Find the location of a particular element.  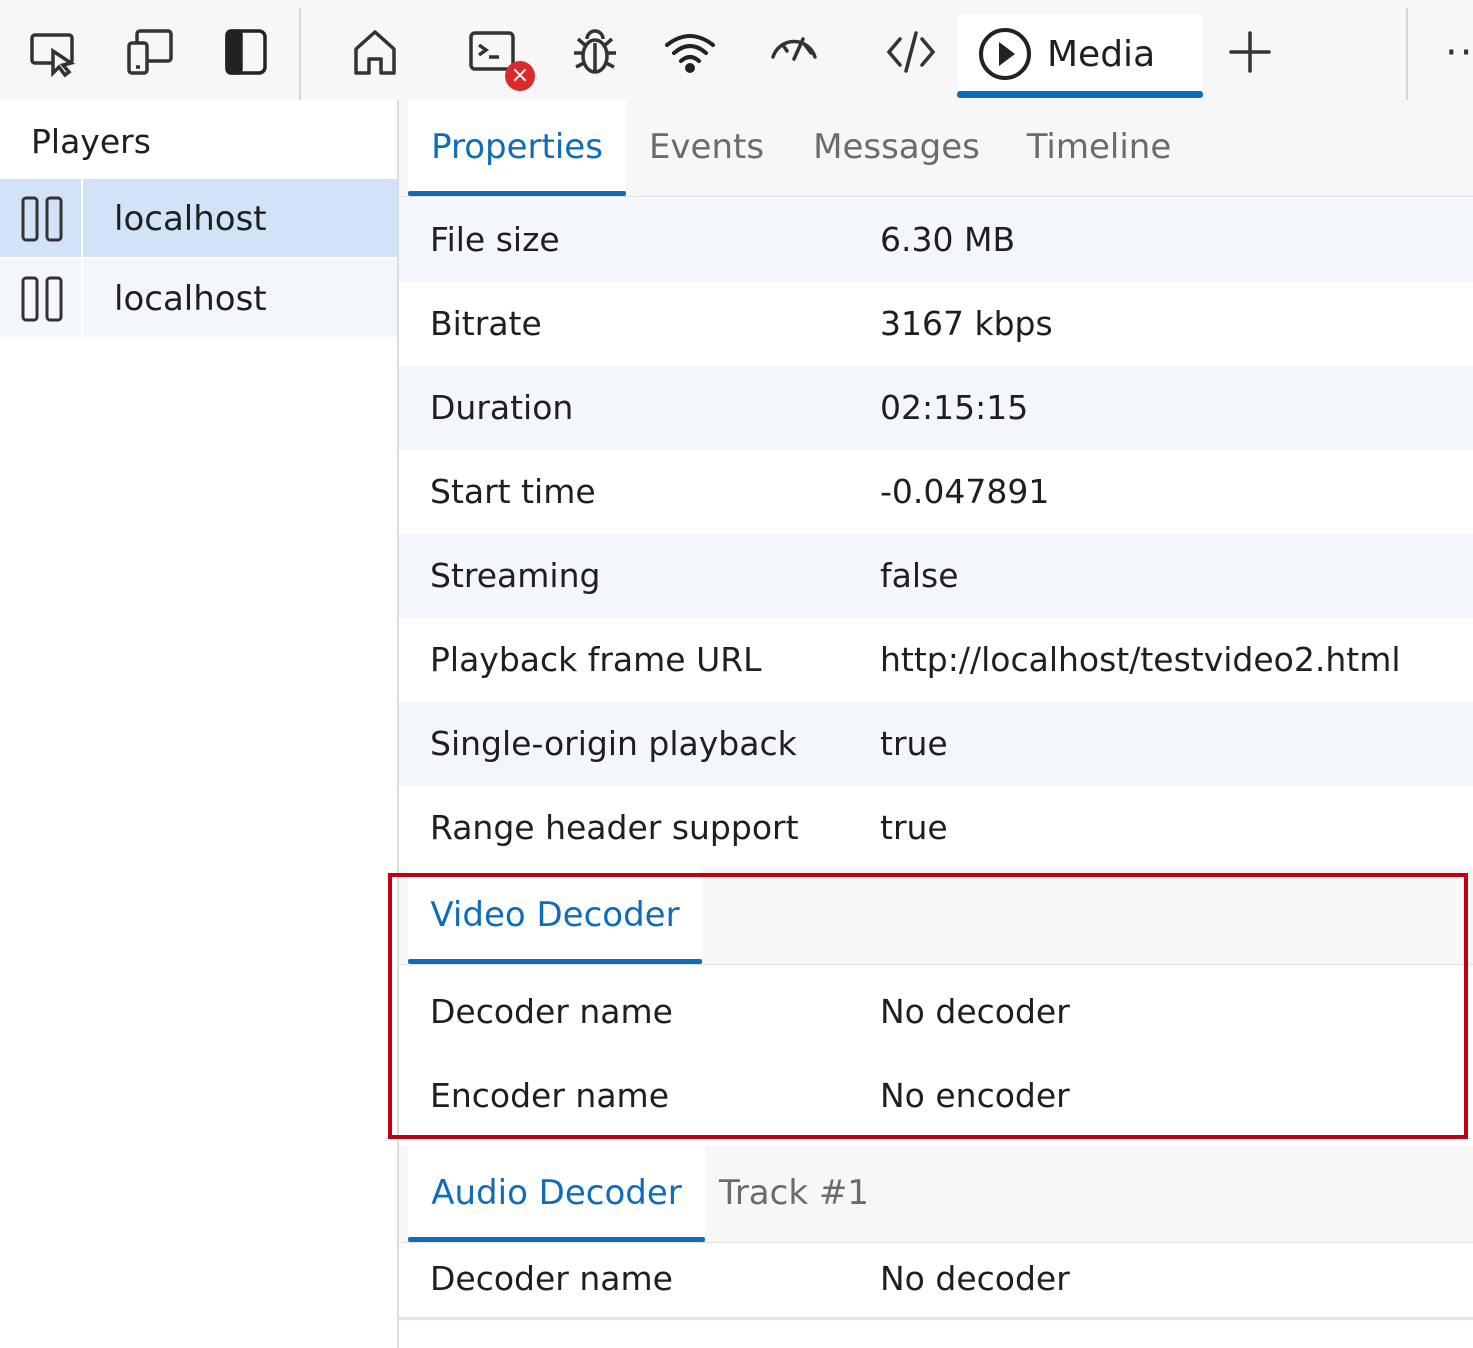

property-key: Decoder name is located at coordinates (551, 1278).